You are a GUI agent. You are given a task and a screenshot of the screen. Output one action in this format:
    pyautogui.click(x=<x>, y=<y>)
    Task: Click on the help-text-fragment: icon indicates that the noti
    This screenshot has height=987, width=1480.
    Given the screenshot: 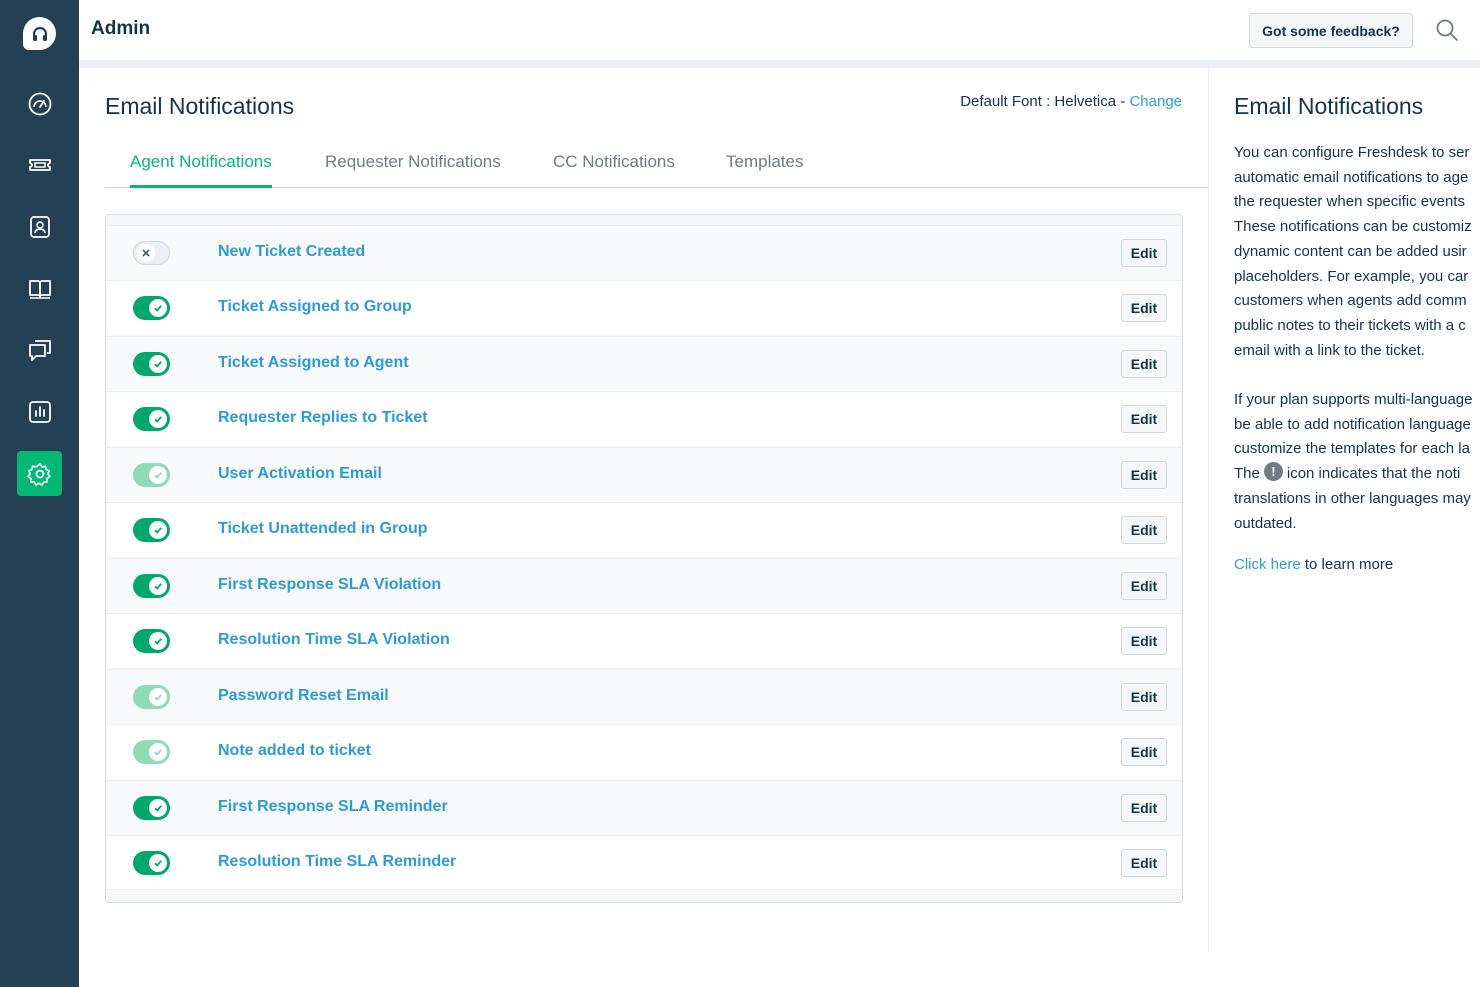 What is the action you would take?
    pyautogui.click(x=1373, y=474)
    